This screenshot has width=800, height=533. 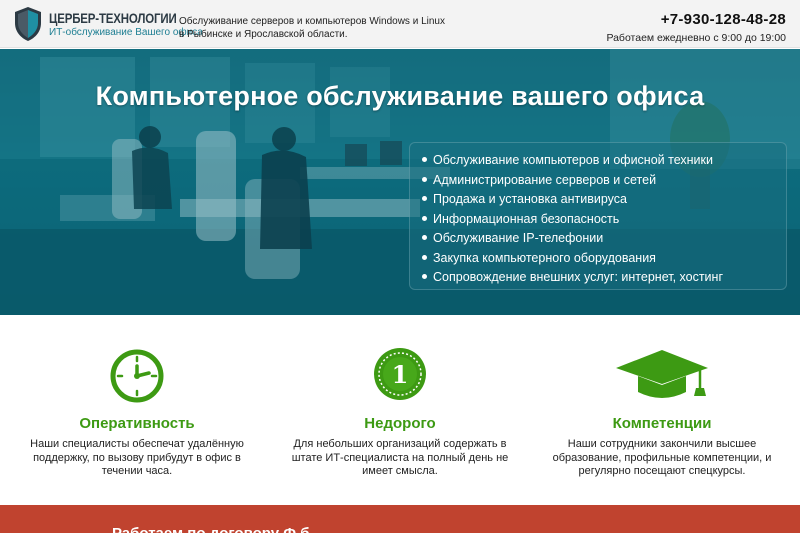 I want to click on contract-banner-text: Работаем по договору Ф б, so click(x=210, y=529).